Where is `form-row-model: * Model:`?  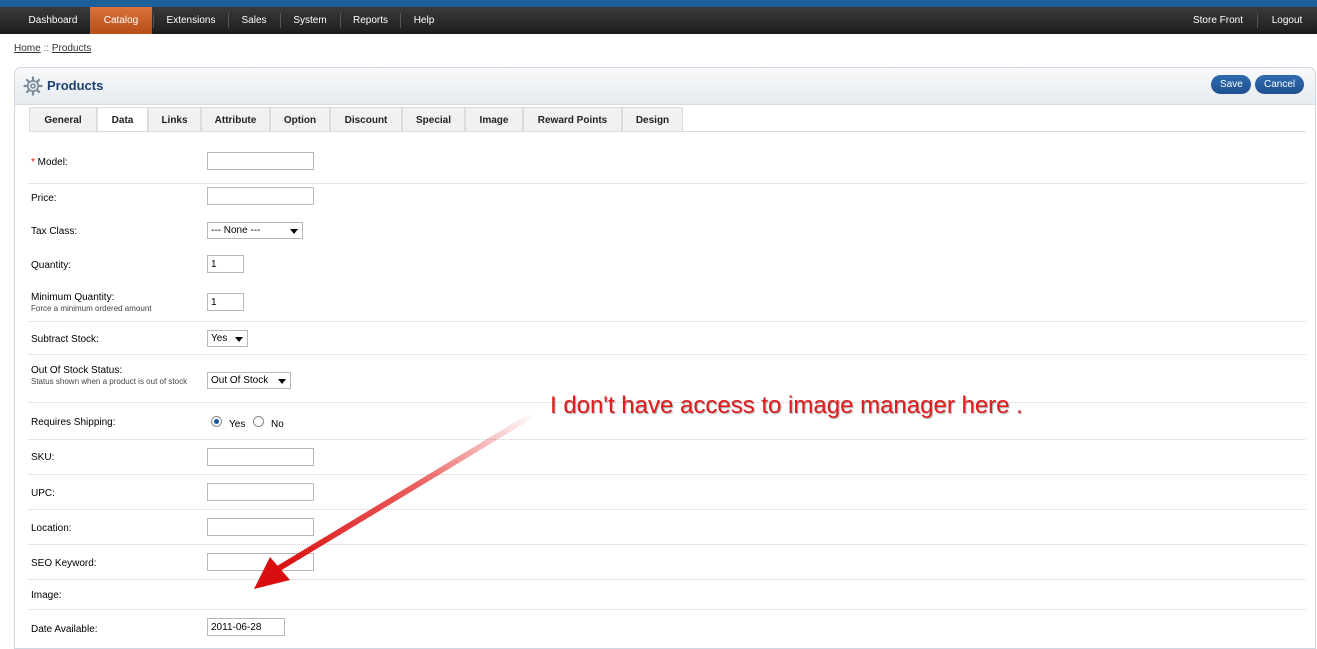
form-row-model: * Model: is located at coordinates (667, 163).